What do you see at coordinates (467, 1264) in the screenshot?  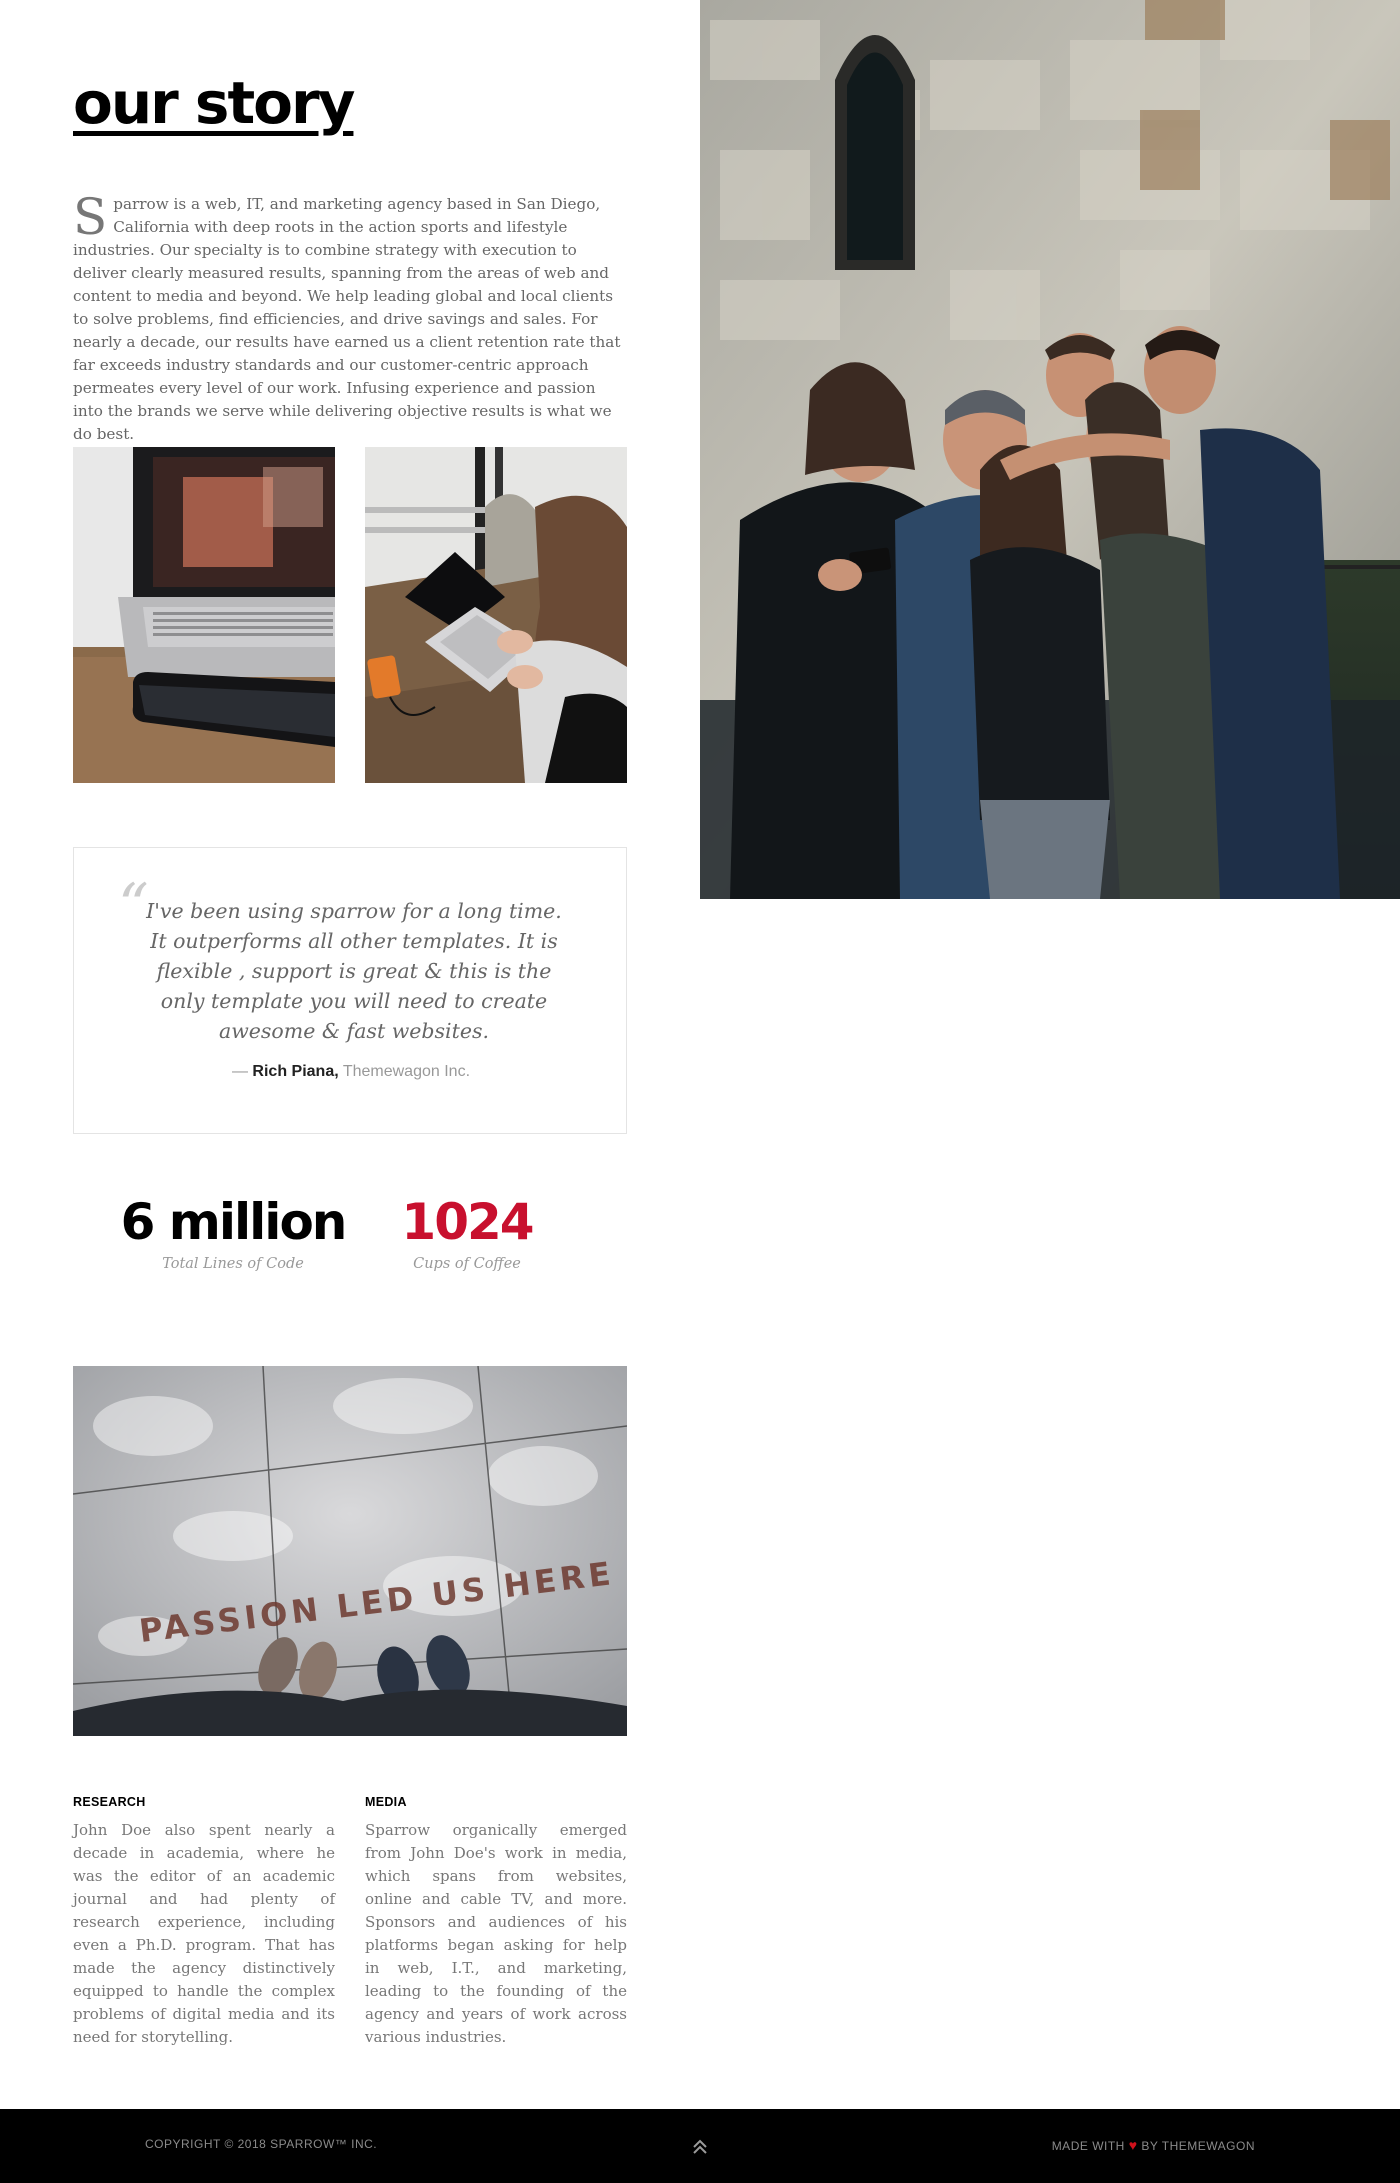 I see `stat-label: Cups of Coffee` at bounding box center [467, 1264].